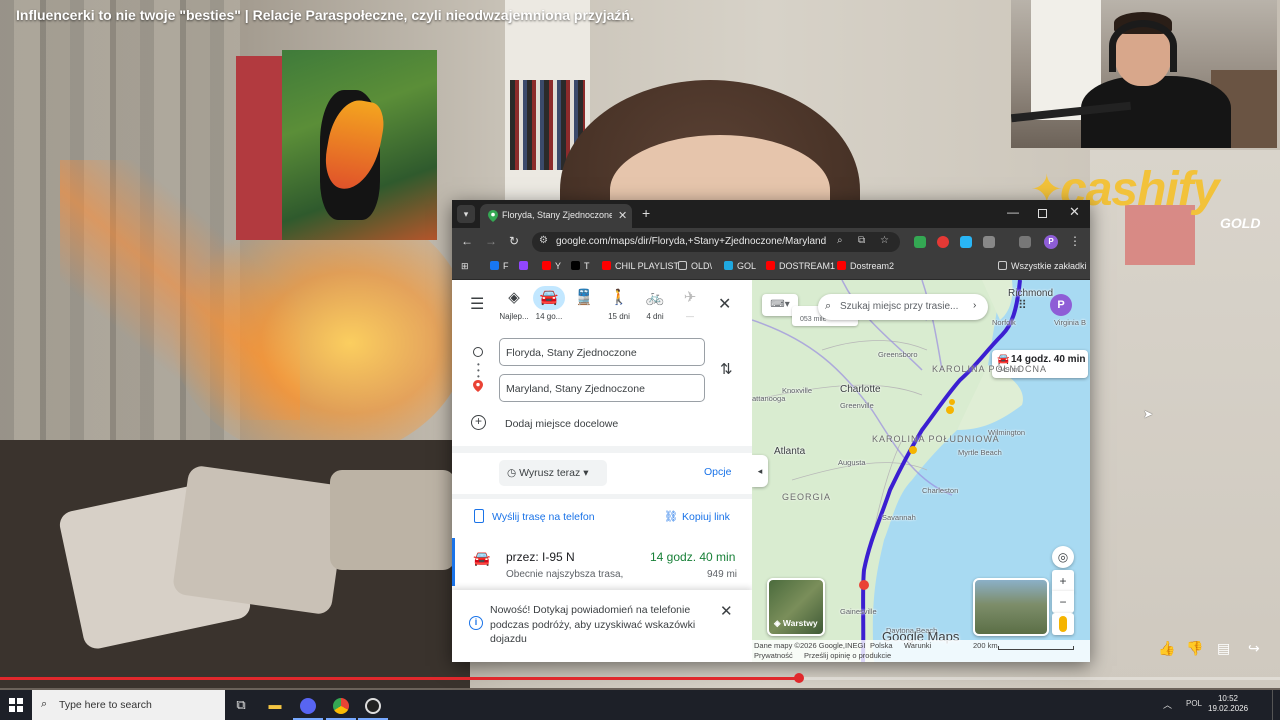 This screenshot has height=720, width=1280. Describe the element at coordinates (580, 266) in the screenshot. I see `bookmark-item: T` at that location.